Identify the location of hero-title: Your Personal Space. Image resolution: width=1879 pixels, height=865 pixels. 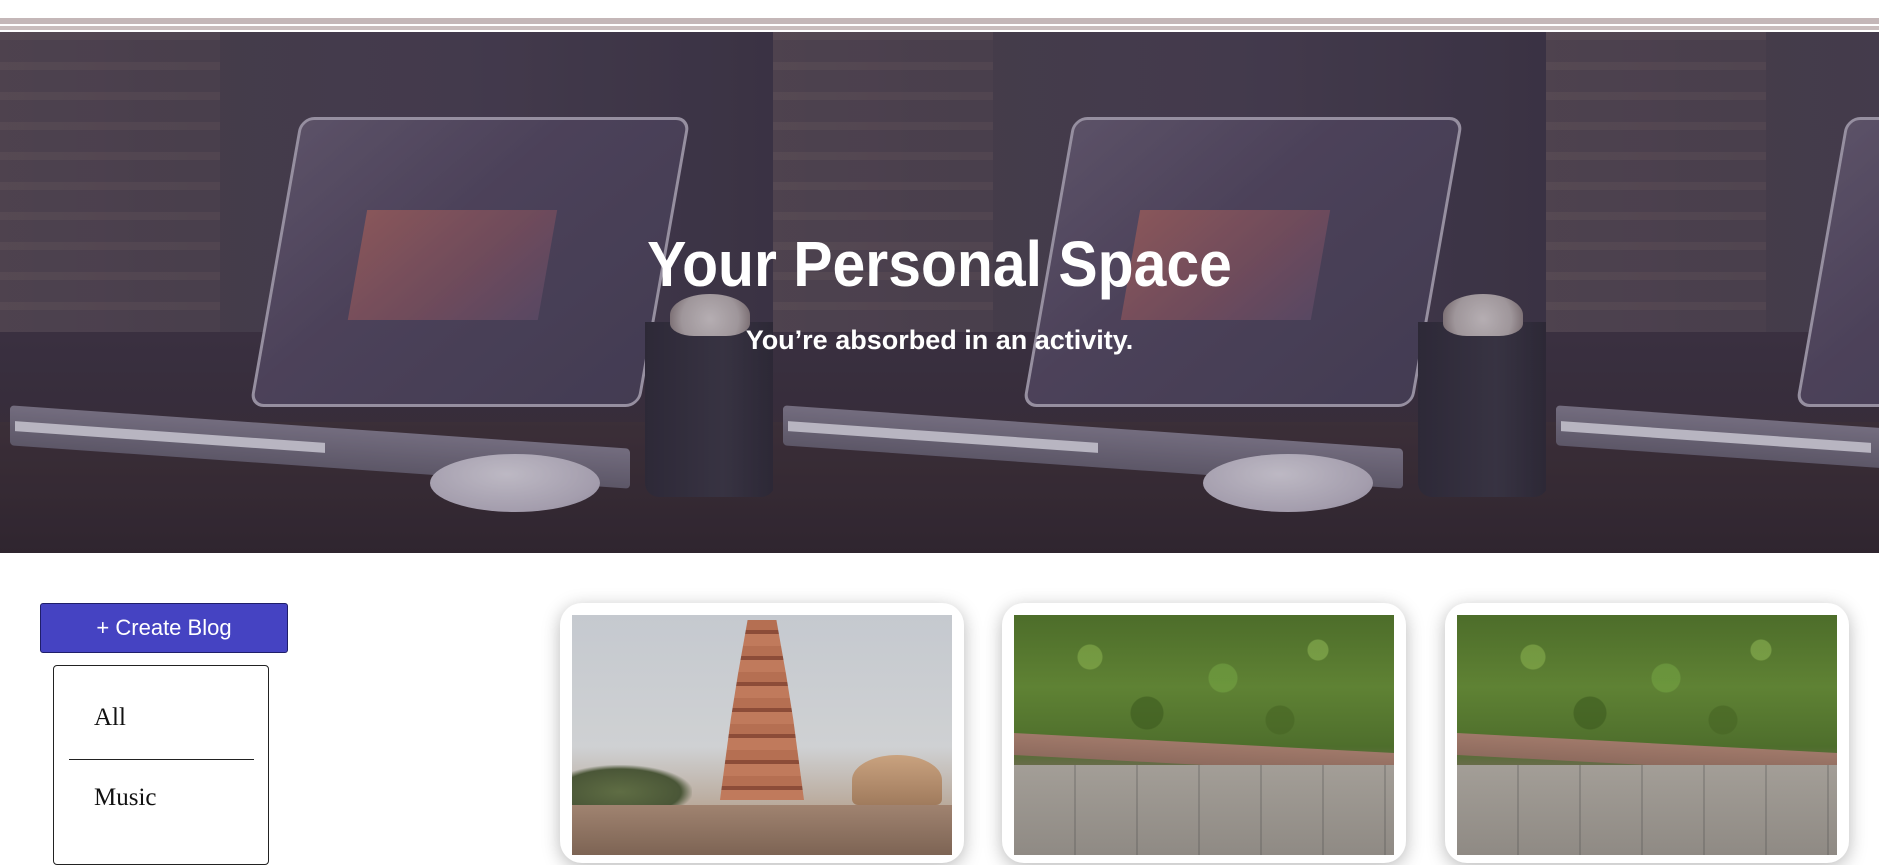
(939, 264).